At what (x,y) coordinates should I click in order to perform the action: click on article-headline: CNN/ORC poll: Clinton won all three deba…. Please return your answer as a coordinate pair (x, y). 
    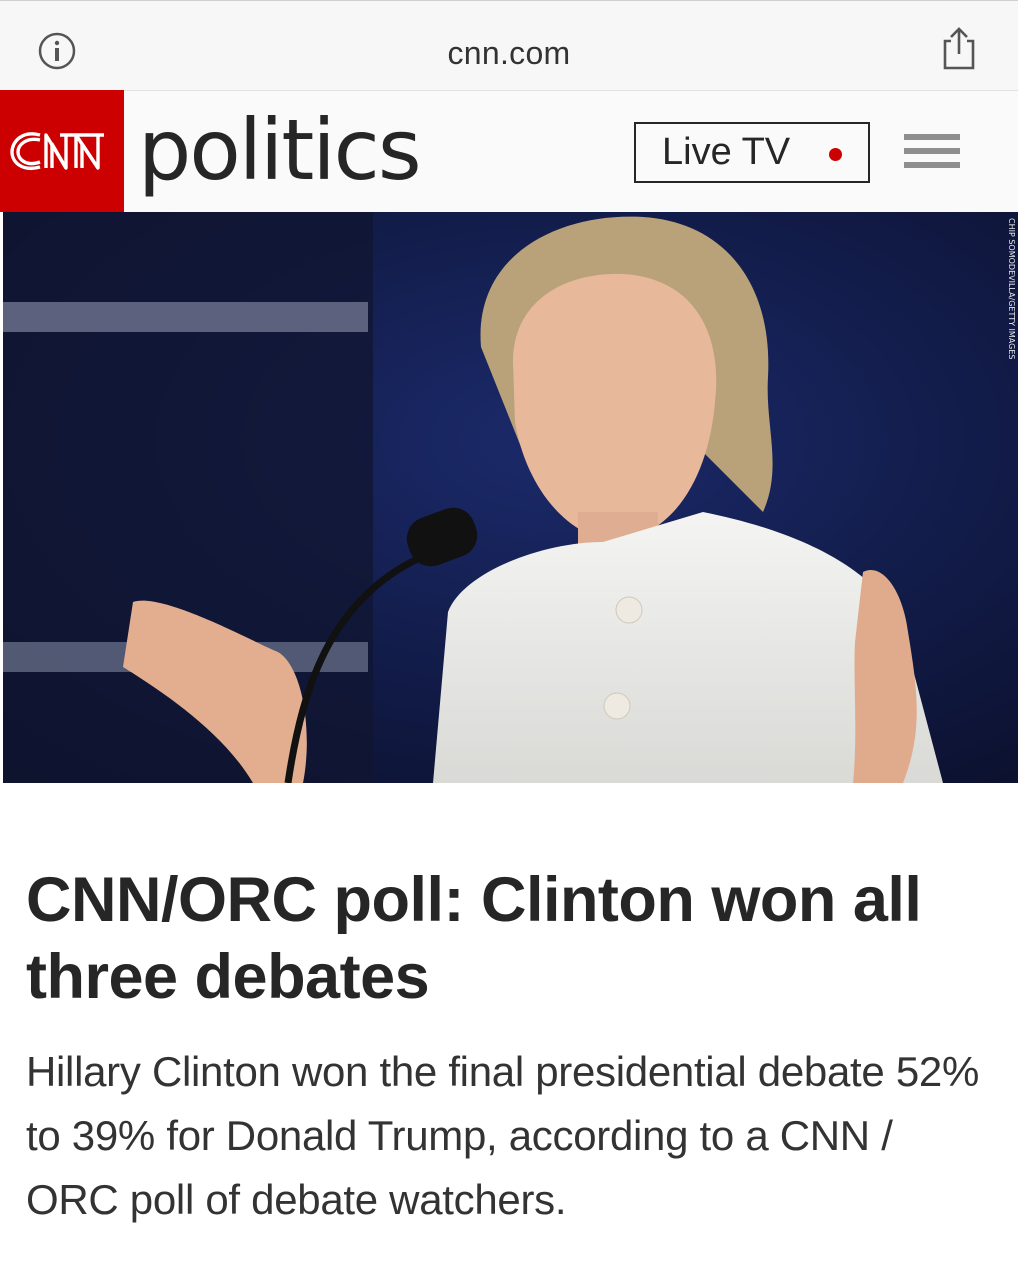
    Looking at the image, I should click on (511, 939).